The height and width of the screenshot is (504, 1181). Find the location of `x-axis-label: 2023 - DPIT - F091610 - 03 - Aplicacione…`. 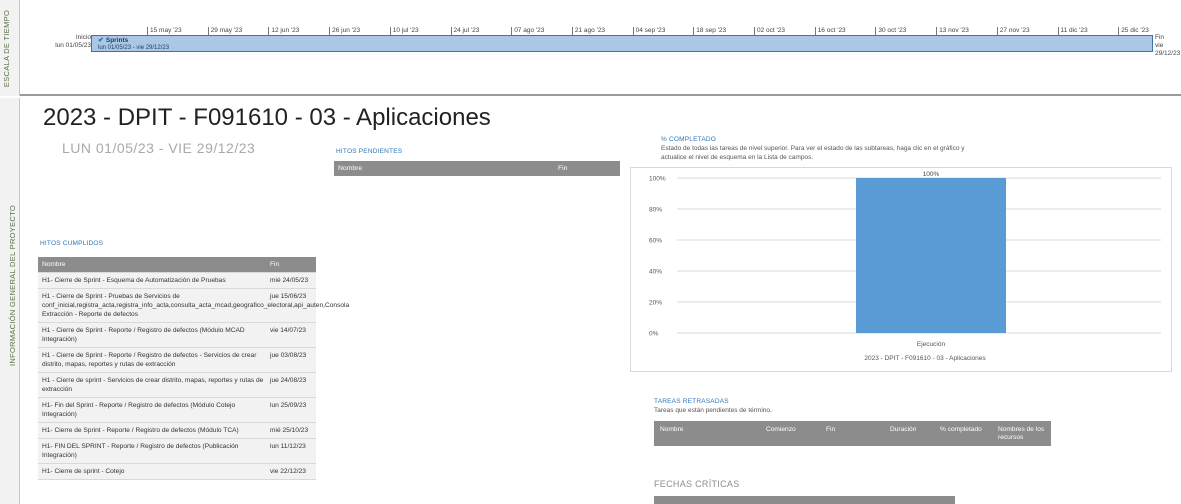

x-axis-label: 2023 - DPIT - F091610 - 03 - Aplicacione… is located at coordinates (925, 358).